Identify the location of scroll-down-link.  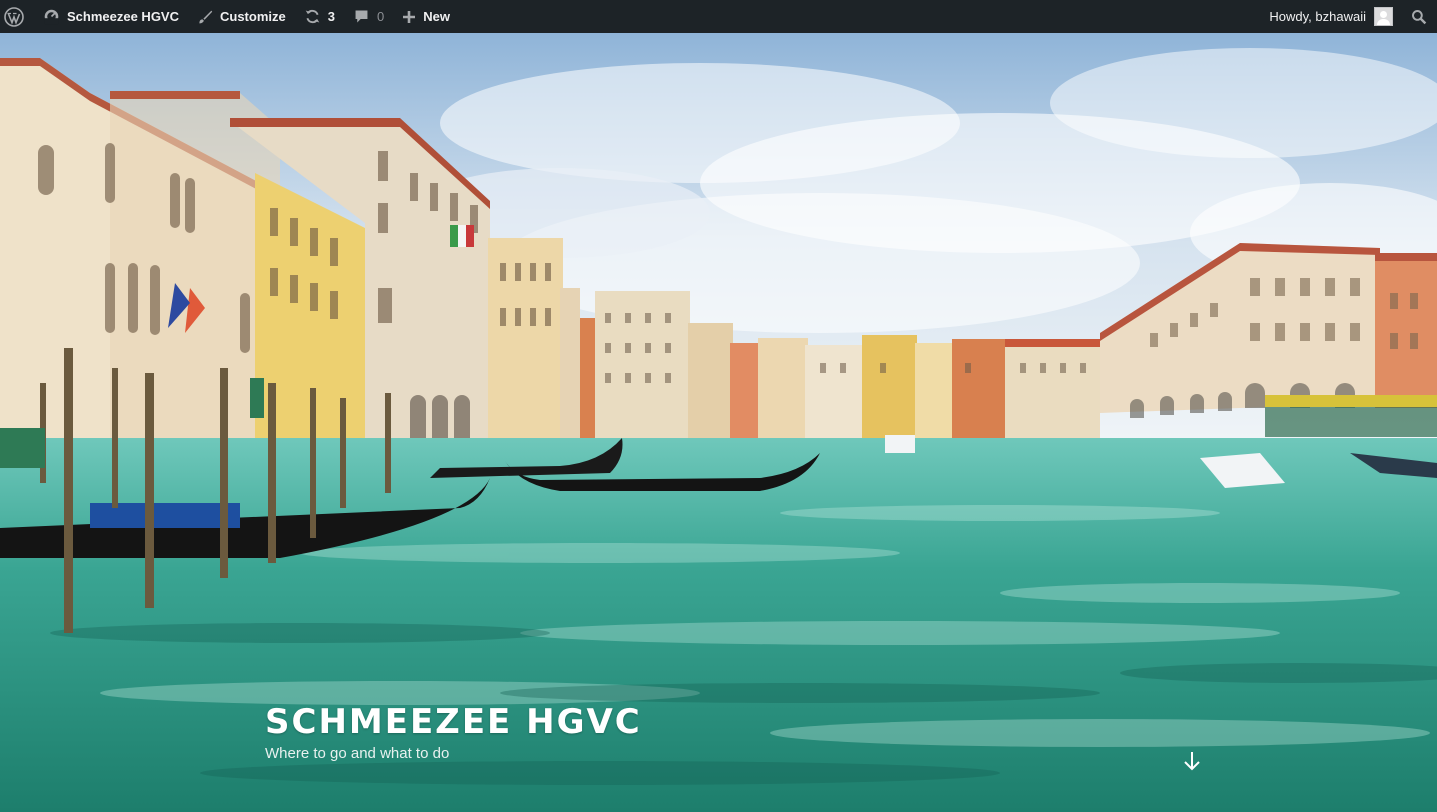
(1192, 761).